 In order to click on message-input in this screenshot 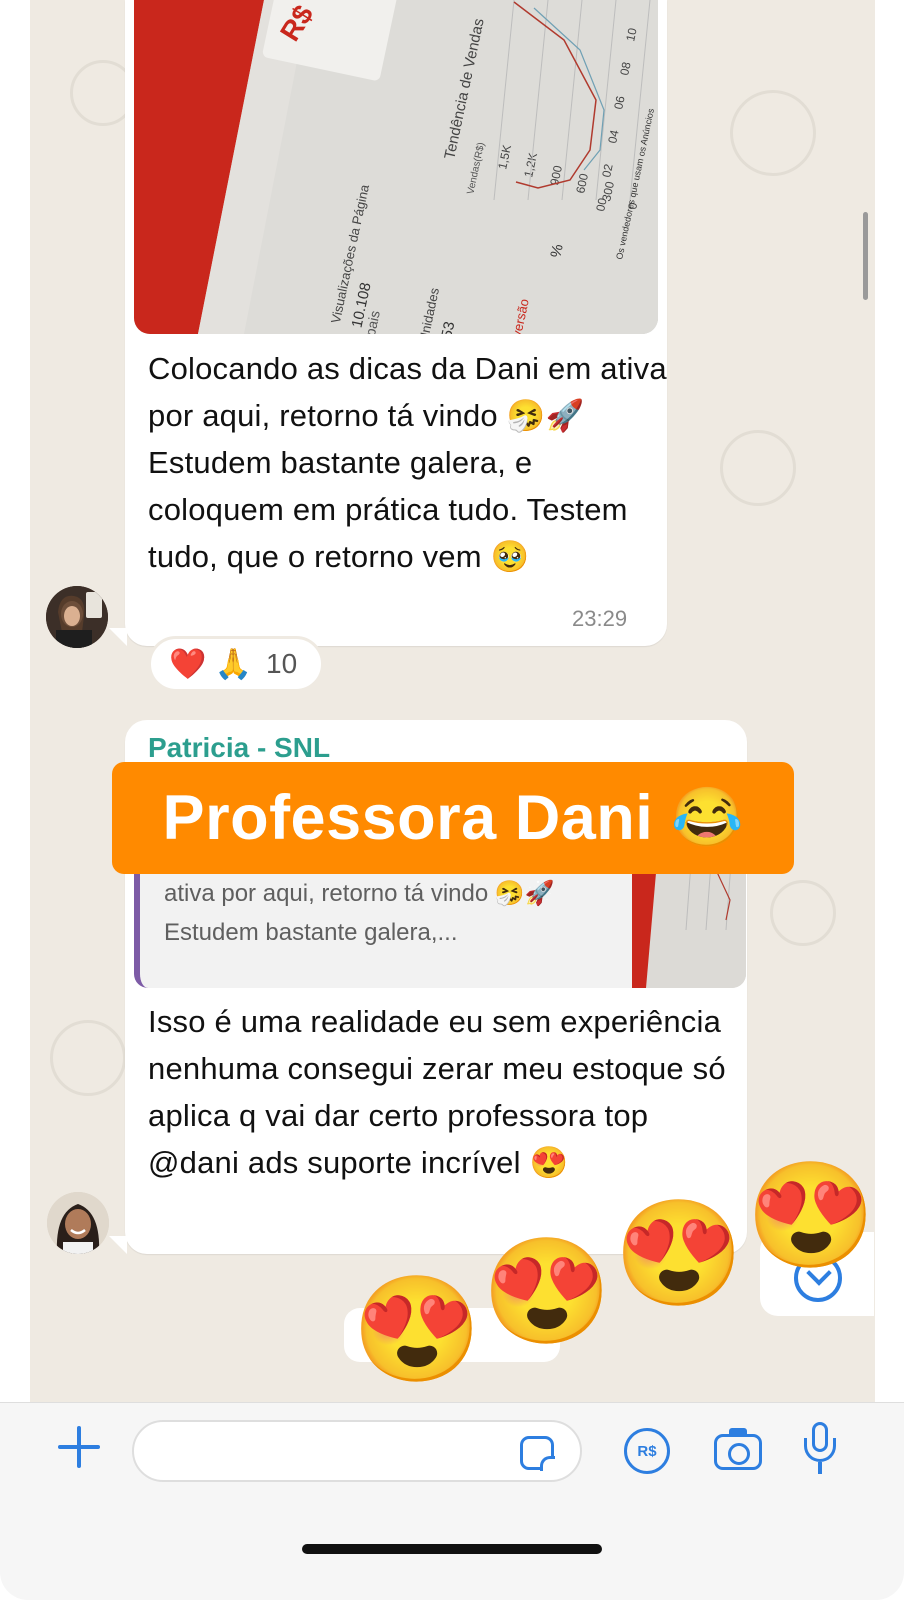, I will do `click(357, 1451)`.